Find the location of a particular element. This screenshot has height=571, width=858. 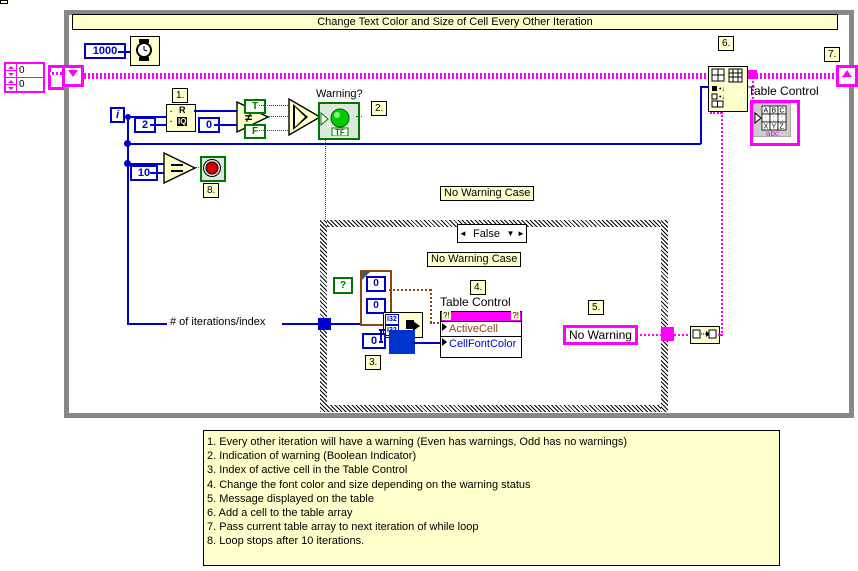

array-to-cluster-node is located at coordinates (705, 335).